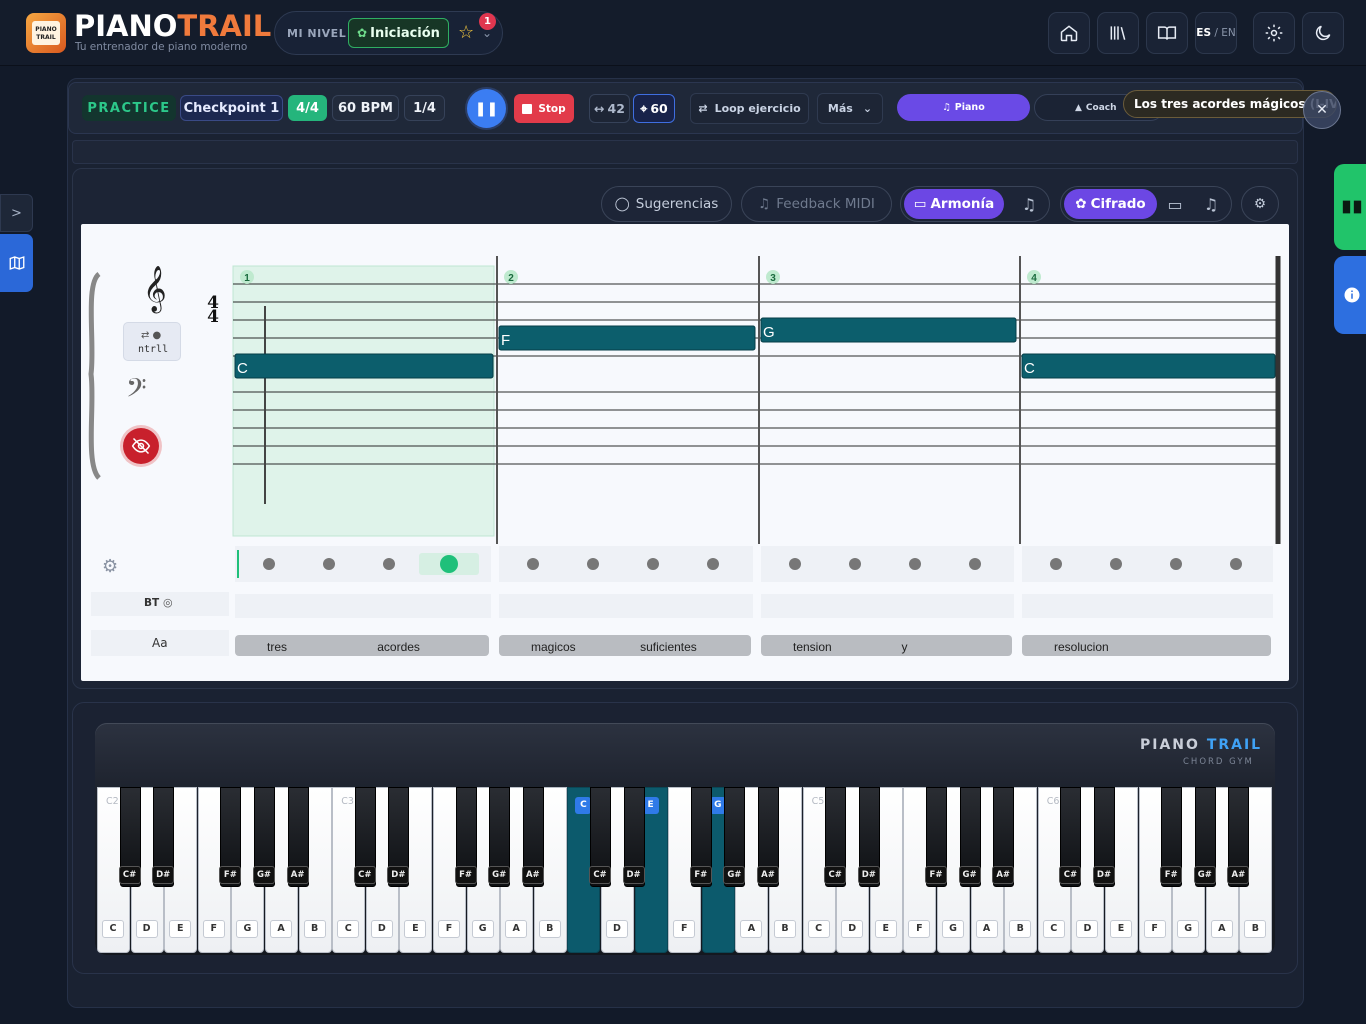  Describe the element at coordinates (1175, 204) in the screenshot. I see `cipher-book-icon: ▭` at that location.